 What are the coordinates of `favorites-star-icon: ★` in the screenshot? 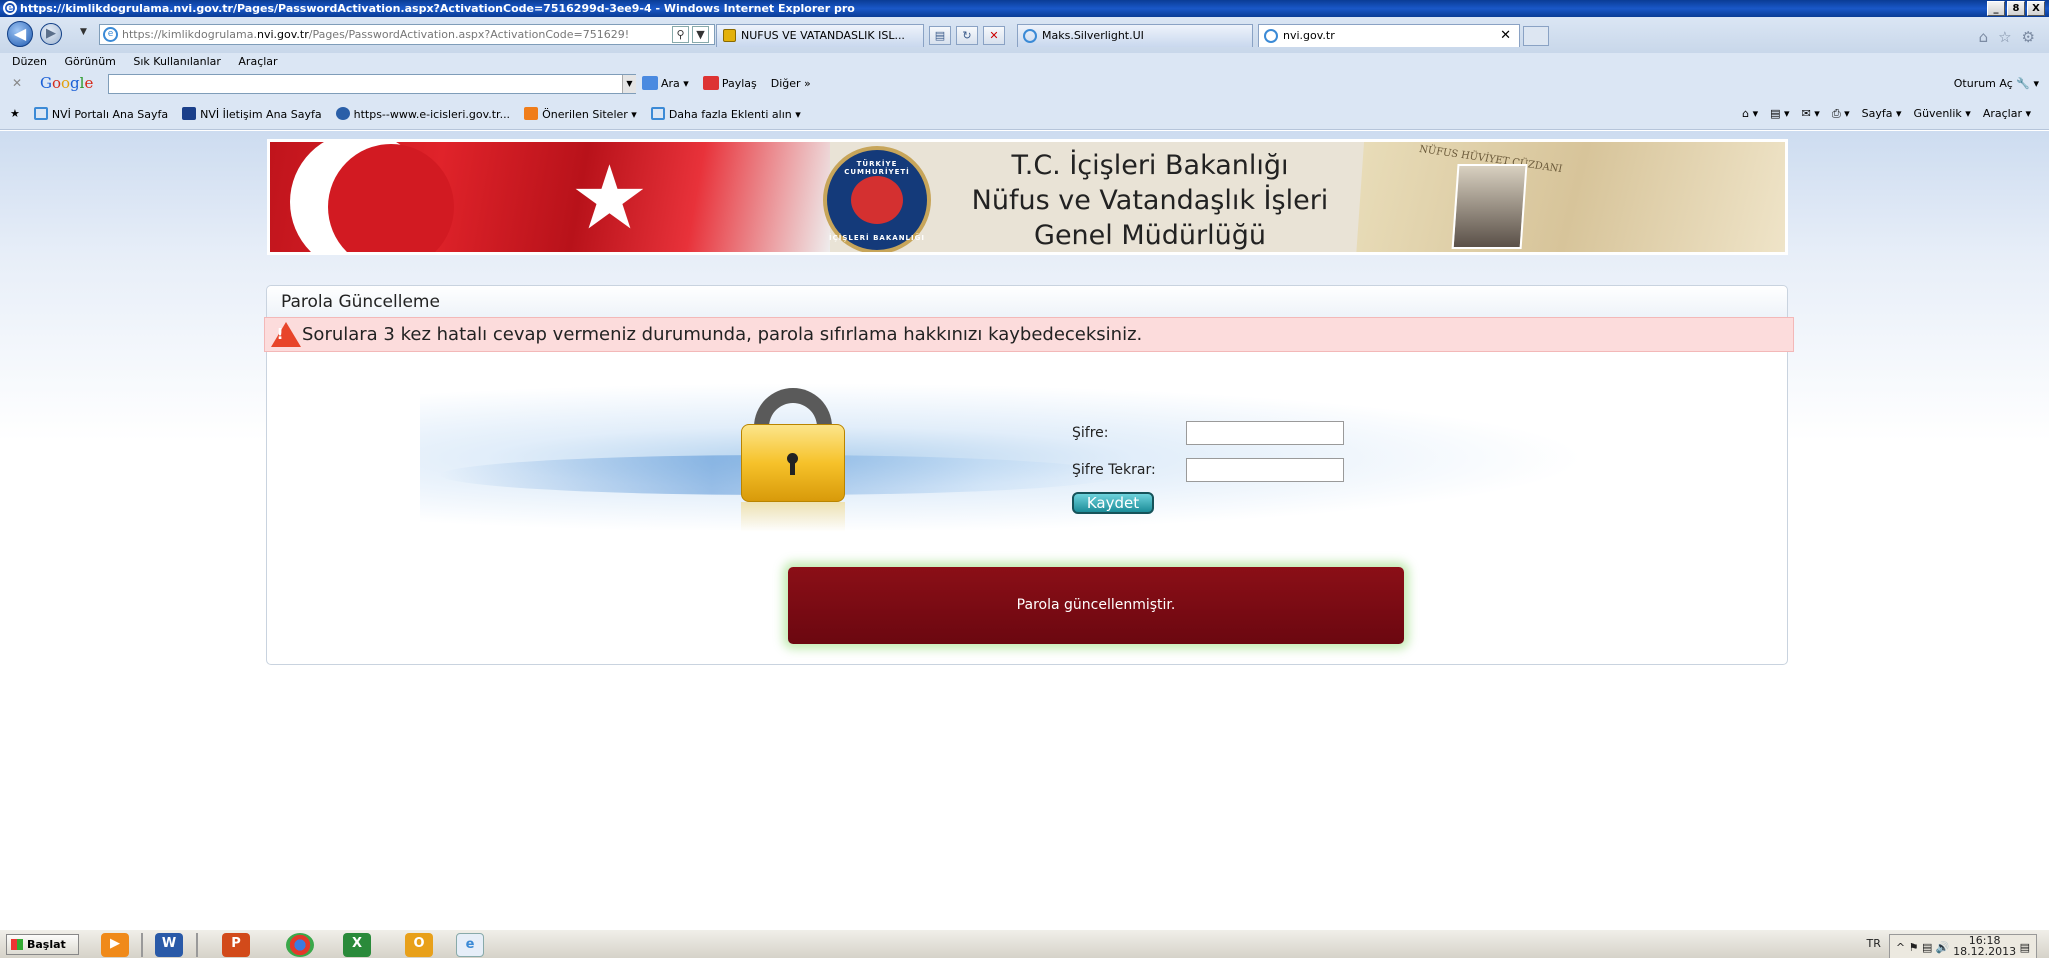 It's located at (15, 114).